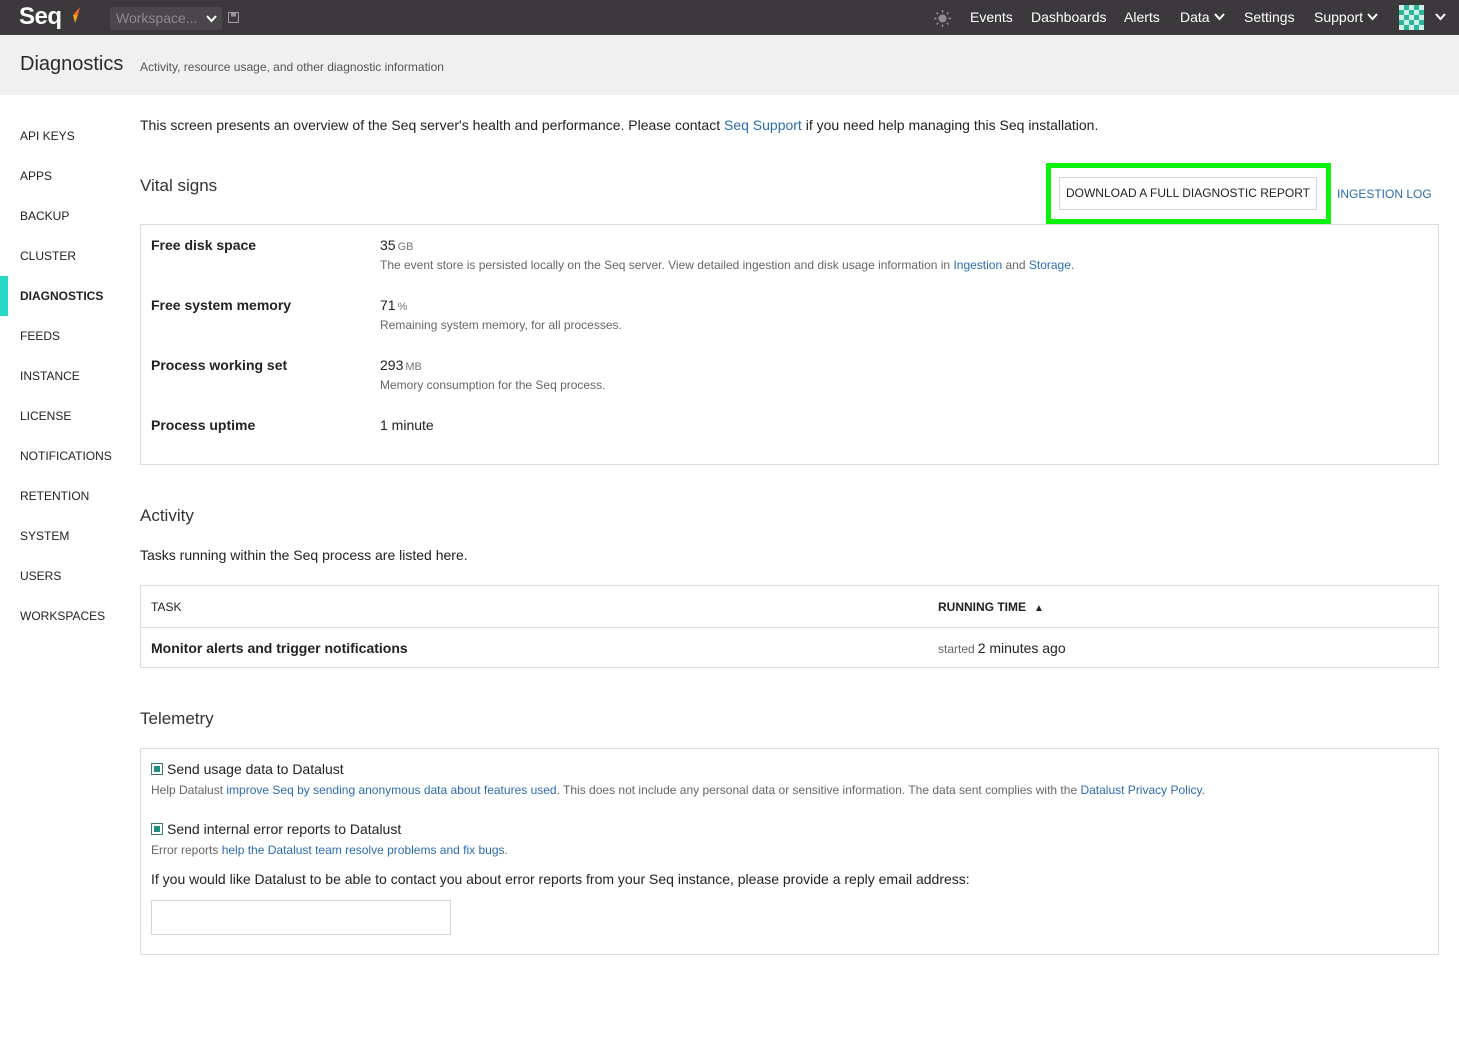 The width and height of the screenshot is (1459, 1056). Describe the element at coordinates (66, 456) in the screenshot. I see `sidebar-item-notifications: Notifications` at that location.